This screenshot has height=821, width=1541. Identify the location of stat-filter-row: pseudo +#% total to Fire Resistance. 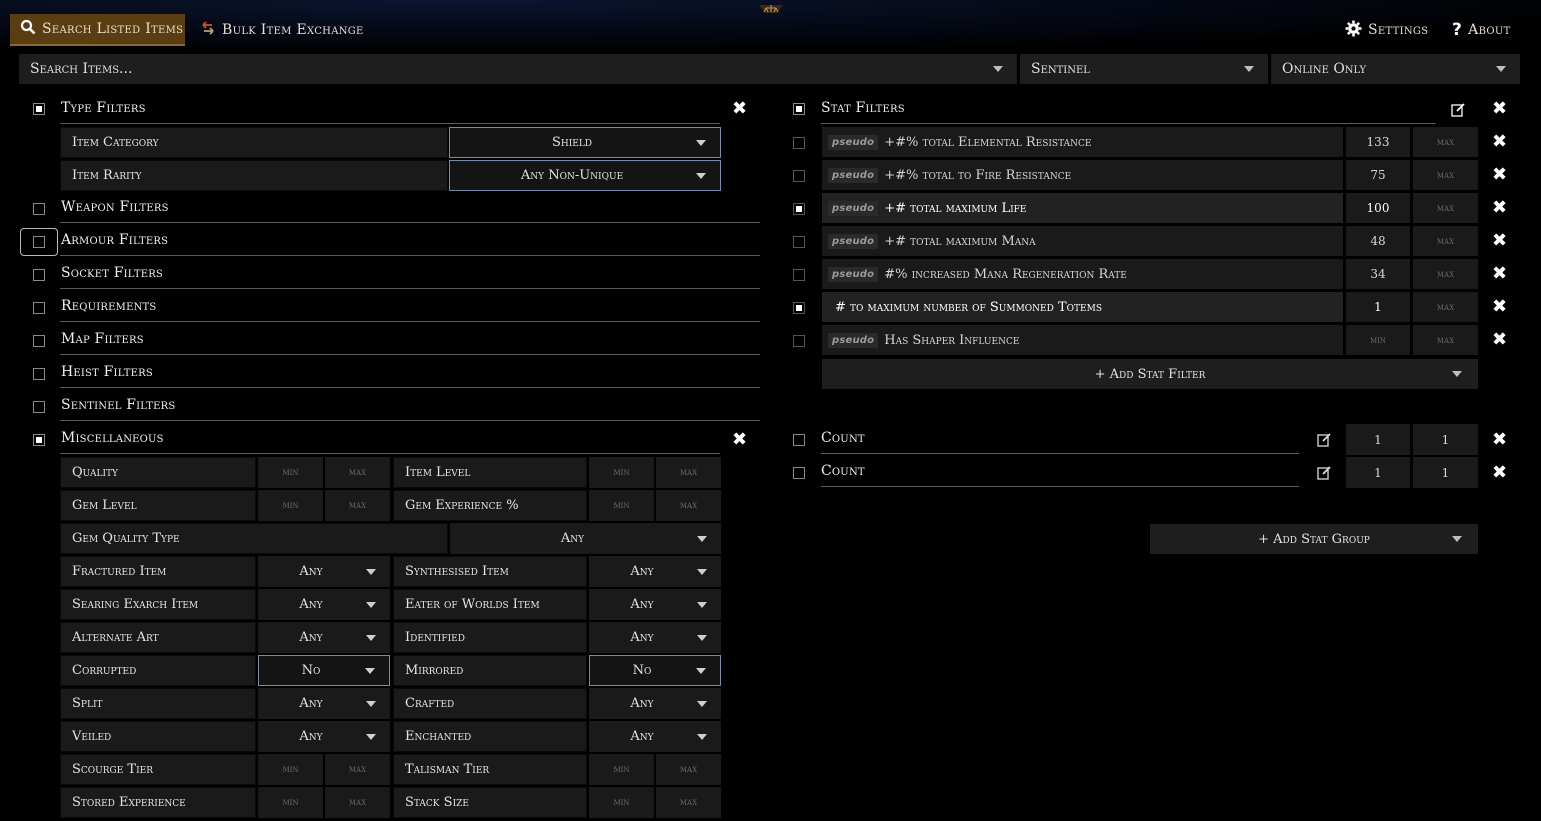
(1082, 175).